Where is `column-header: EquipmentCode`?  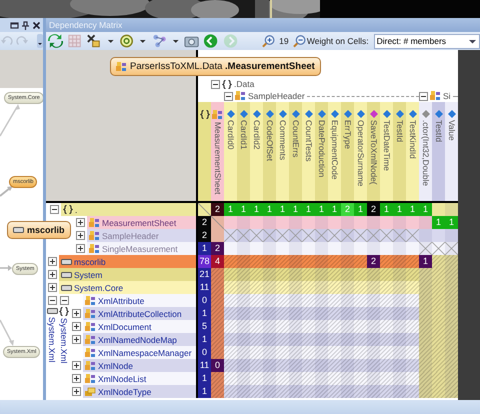
column-header: EquipmentCode is located at coordinates (334, 151).